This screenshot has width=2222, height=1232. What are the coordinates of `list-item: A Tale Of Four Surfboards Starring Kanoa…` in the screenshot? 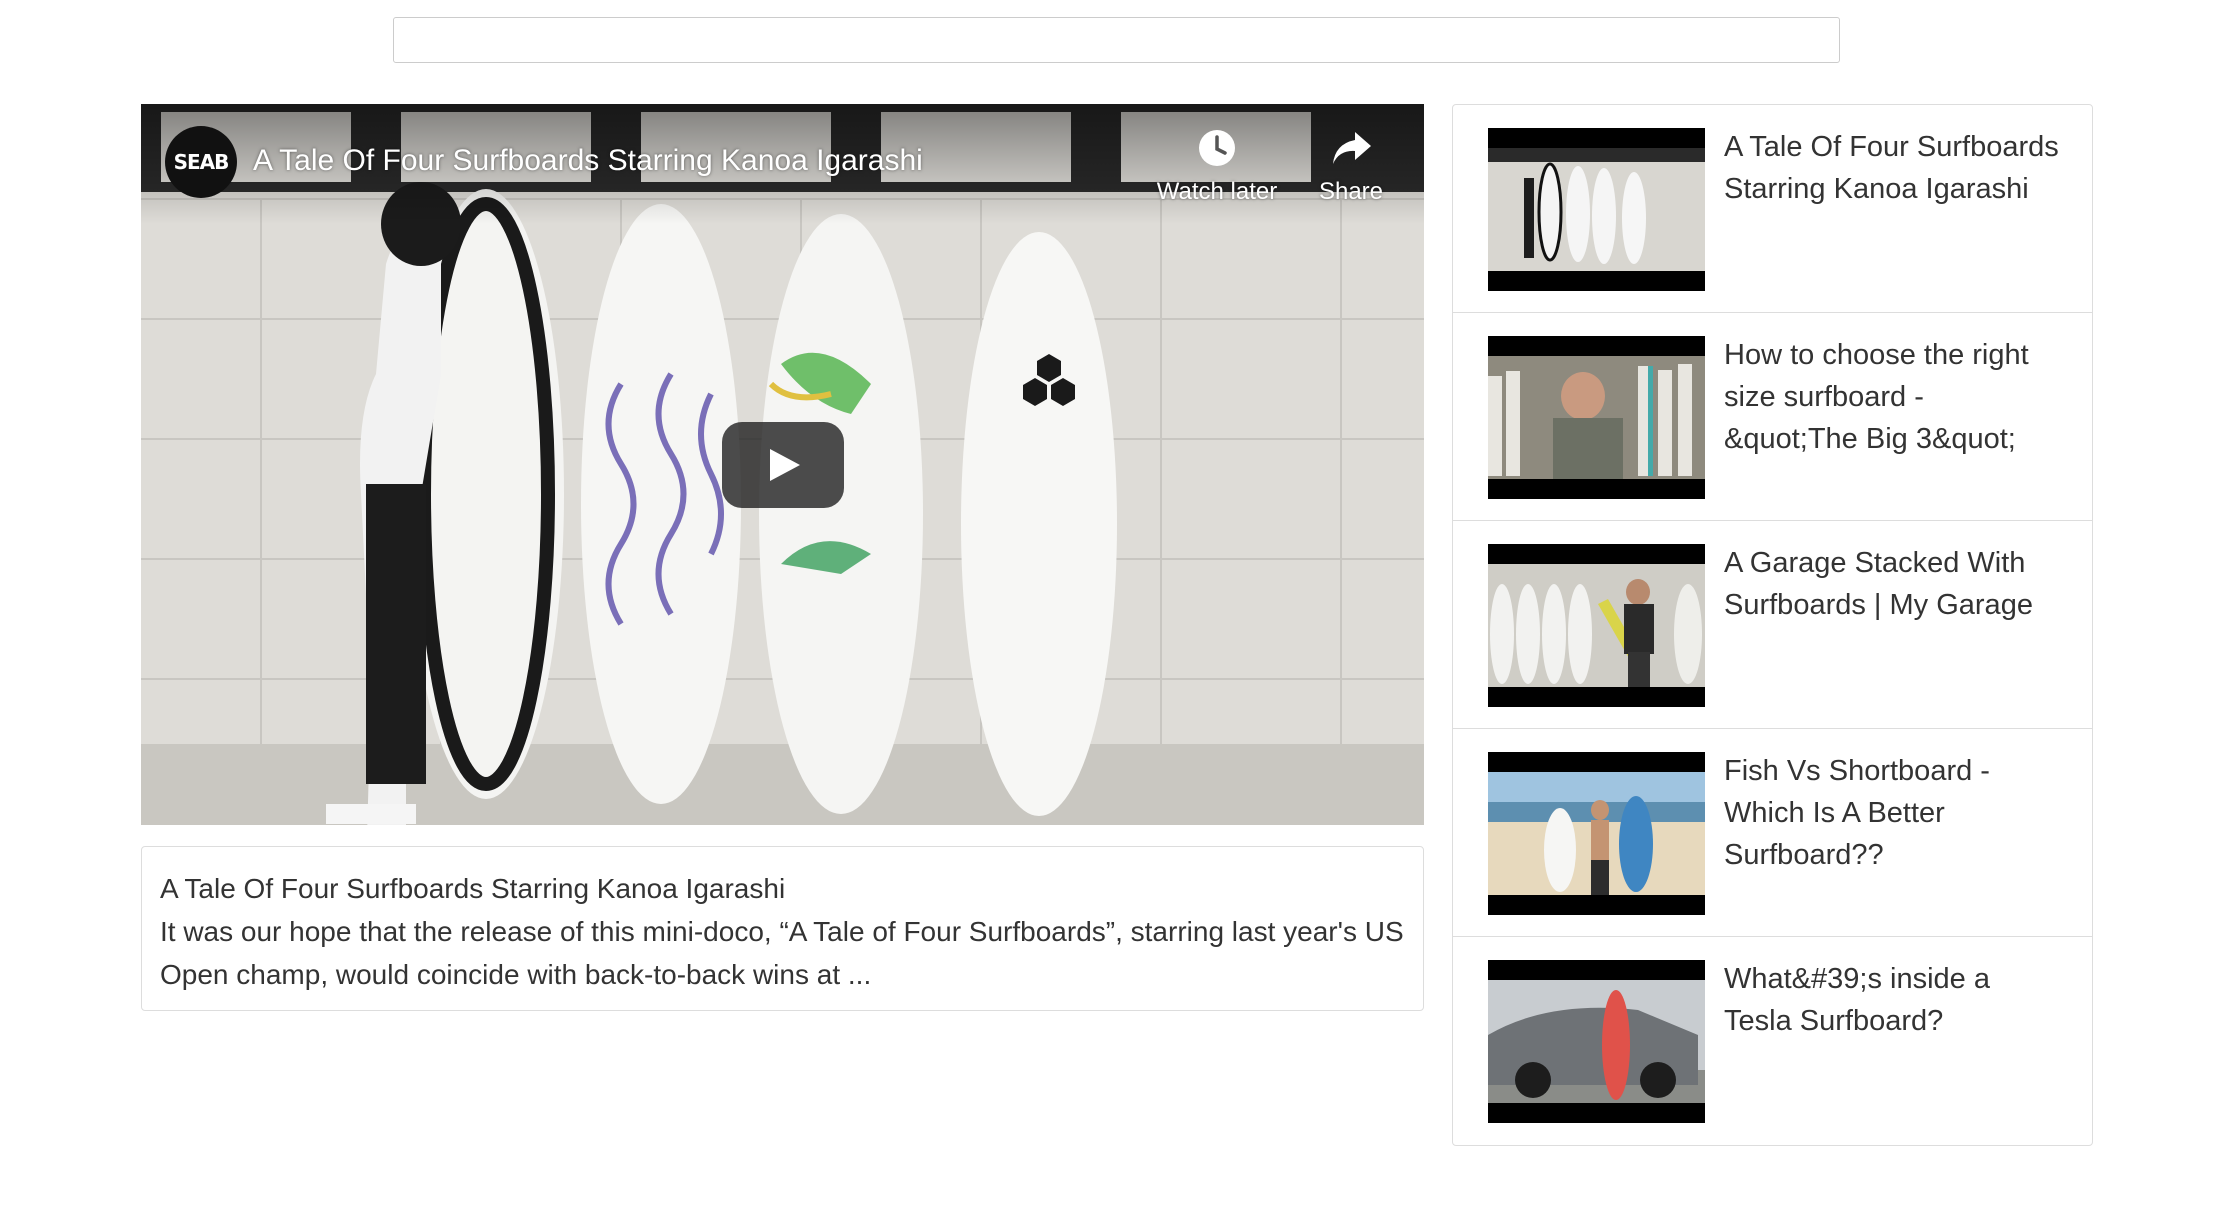 It's located at (1772, 209).